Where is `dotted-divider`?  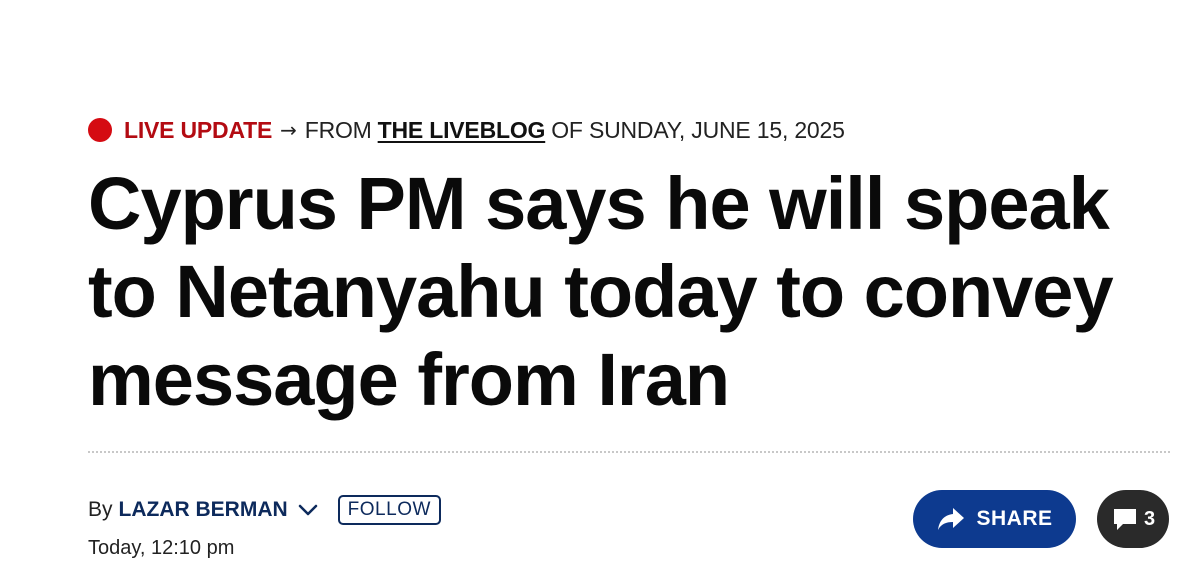 dotted-divider is located at coordinates (629, 452).